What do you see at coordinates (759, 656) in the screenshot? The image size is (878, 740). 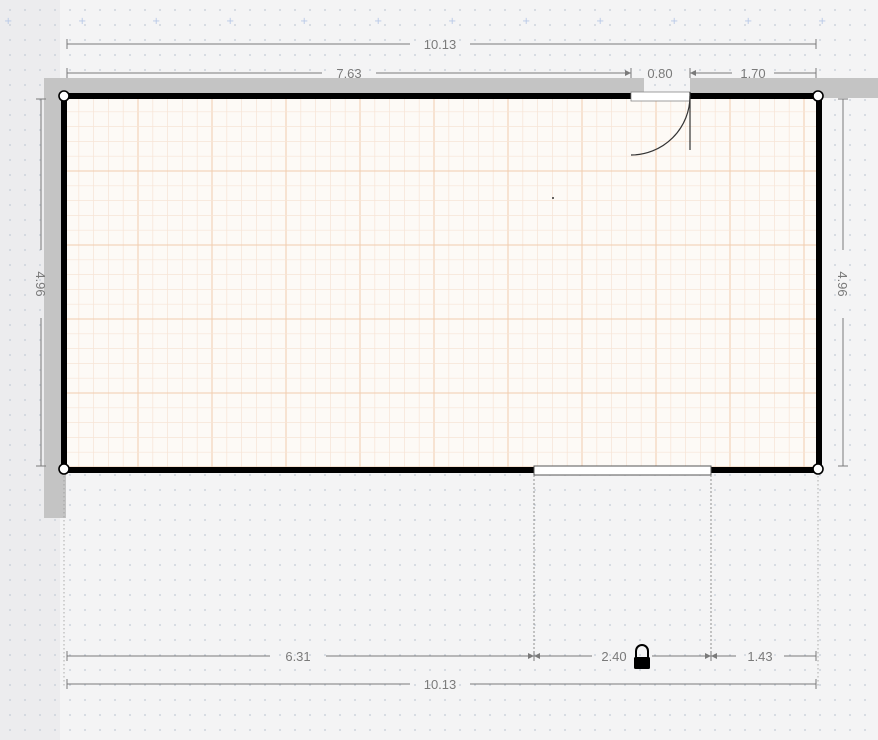 I see `dimension-bottom-segment-right: 1.43` at bounding box center [759, 656].